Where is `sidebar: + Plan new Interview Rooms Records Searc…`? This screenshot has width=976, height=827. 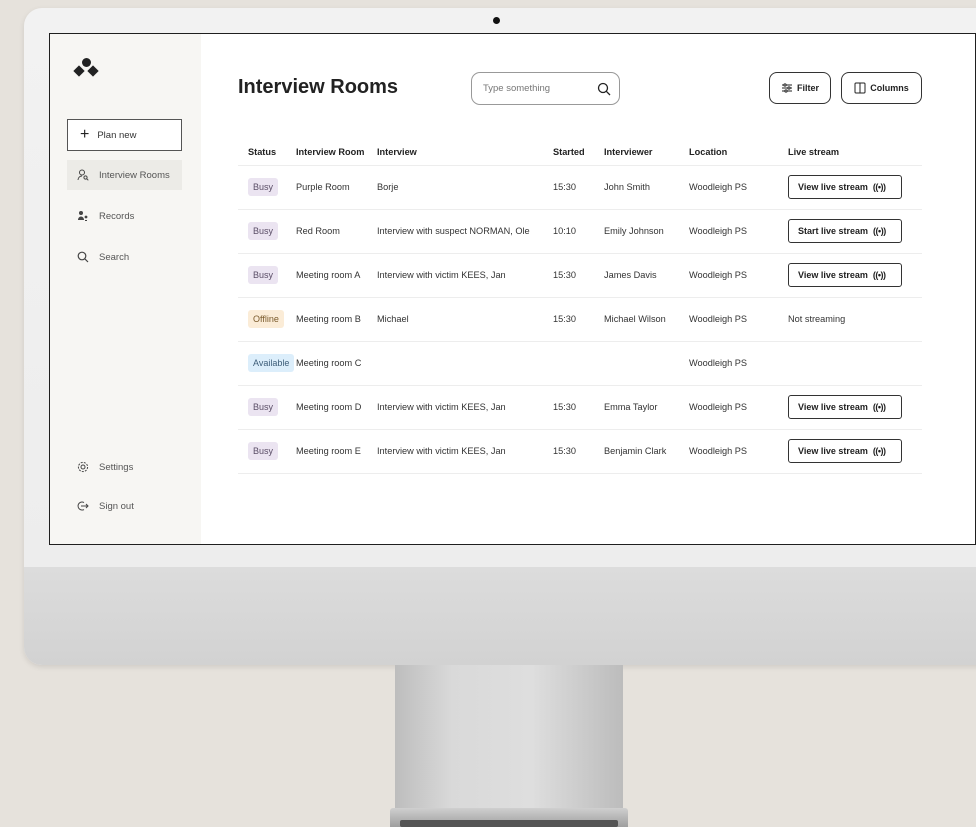
sidebar: + Plan new Interview Rooms Records Searc… is located at coordinates (125, 289).